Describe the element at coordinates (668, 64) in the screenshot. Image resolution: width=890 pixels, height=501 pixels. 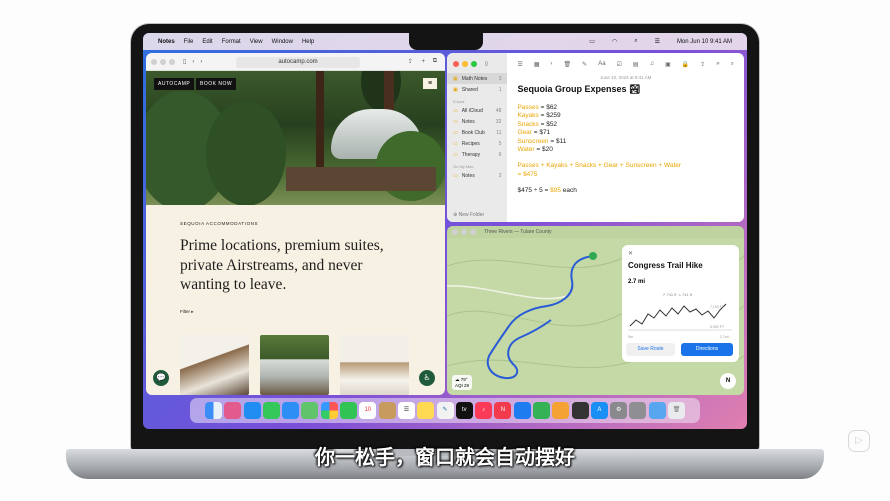
I see `media-icon: ▣` at that location.